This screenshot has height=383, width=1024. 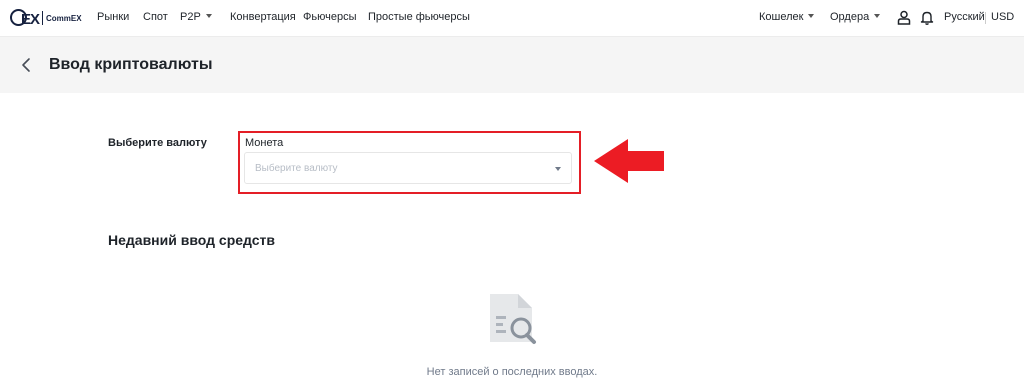 What do you see at coordinates (512, 65) in the screenshot?
I see `page-header: Ввод криптовалюты` at bounding box center [512, 65].